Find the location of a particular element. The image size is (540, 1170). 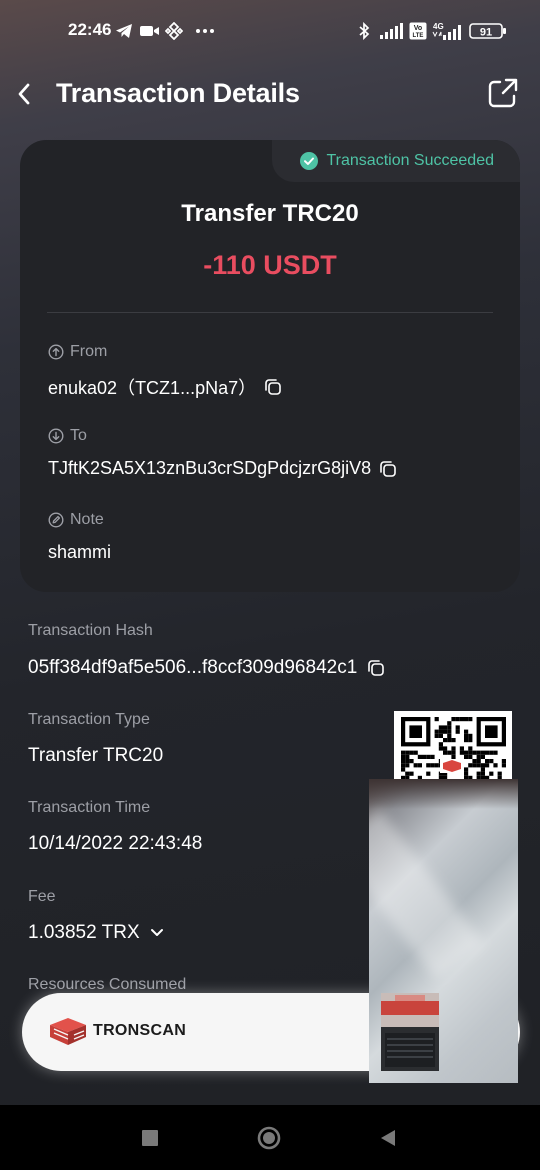

more-dots-icon is located at coordinates (205, 31).